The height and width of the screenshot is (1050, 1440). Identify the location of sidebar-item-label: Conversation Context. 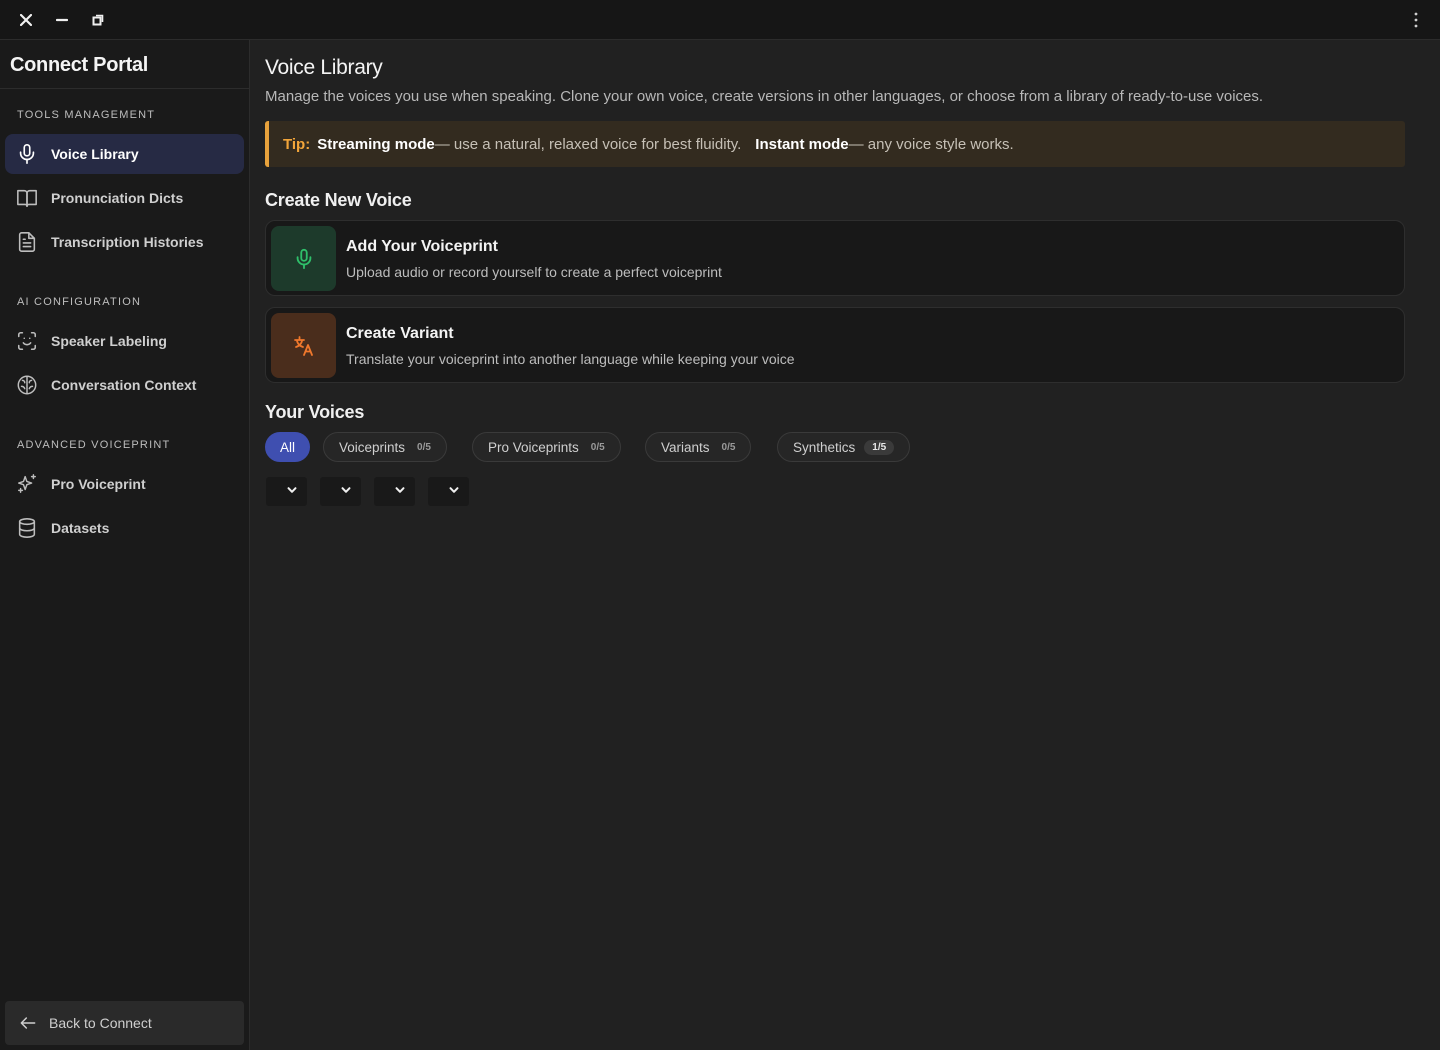
(124, 385).